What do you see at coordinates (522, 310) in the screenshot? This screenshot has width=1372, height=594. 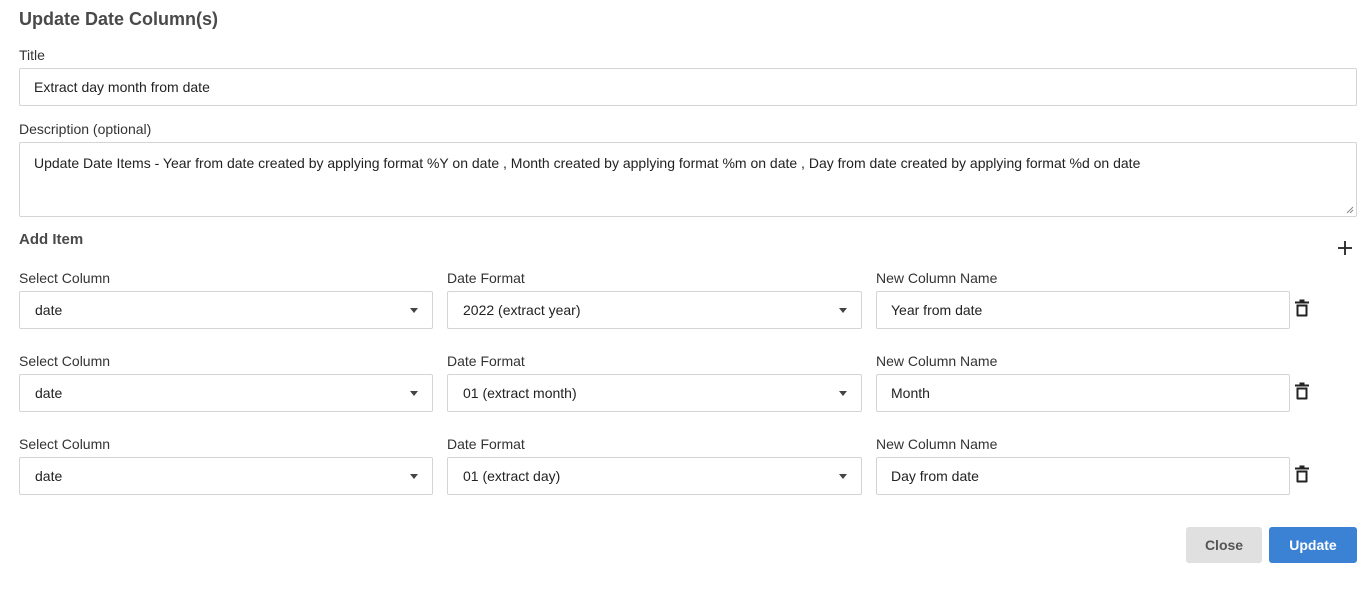 I see `date-format-value: 2022 (extract year)` at bounding box center [522, 310].